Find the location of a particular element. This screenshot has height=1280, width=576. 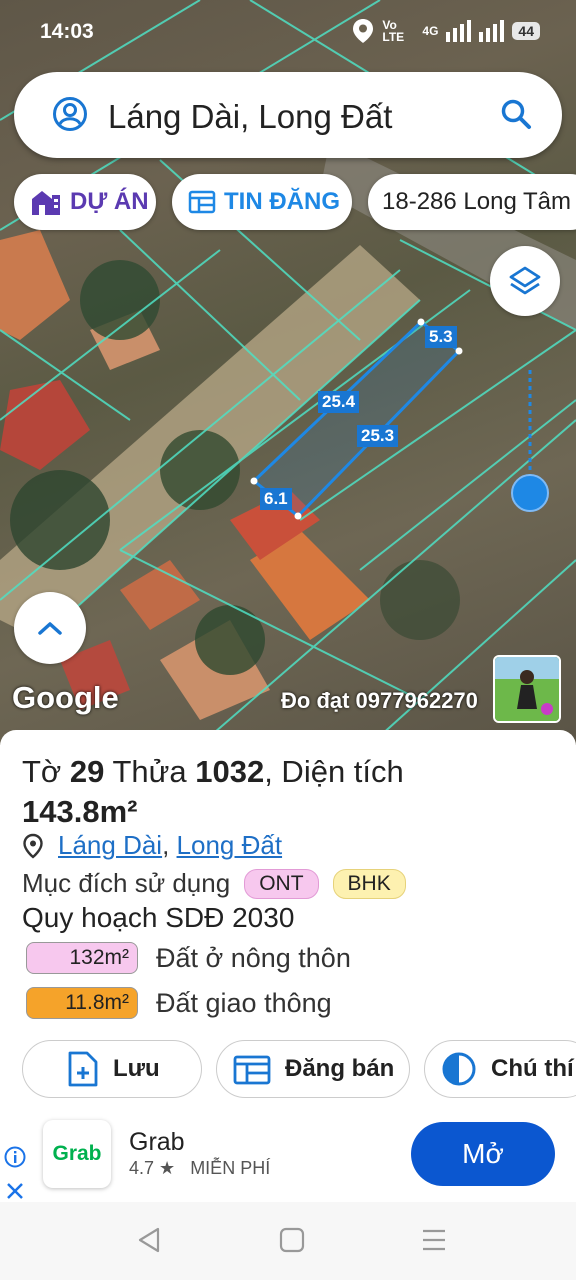

close-icon is located at coordinates (15, 1191).